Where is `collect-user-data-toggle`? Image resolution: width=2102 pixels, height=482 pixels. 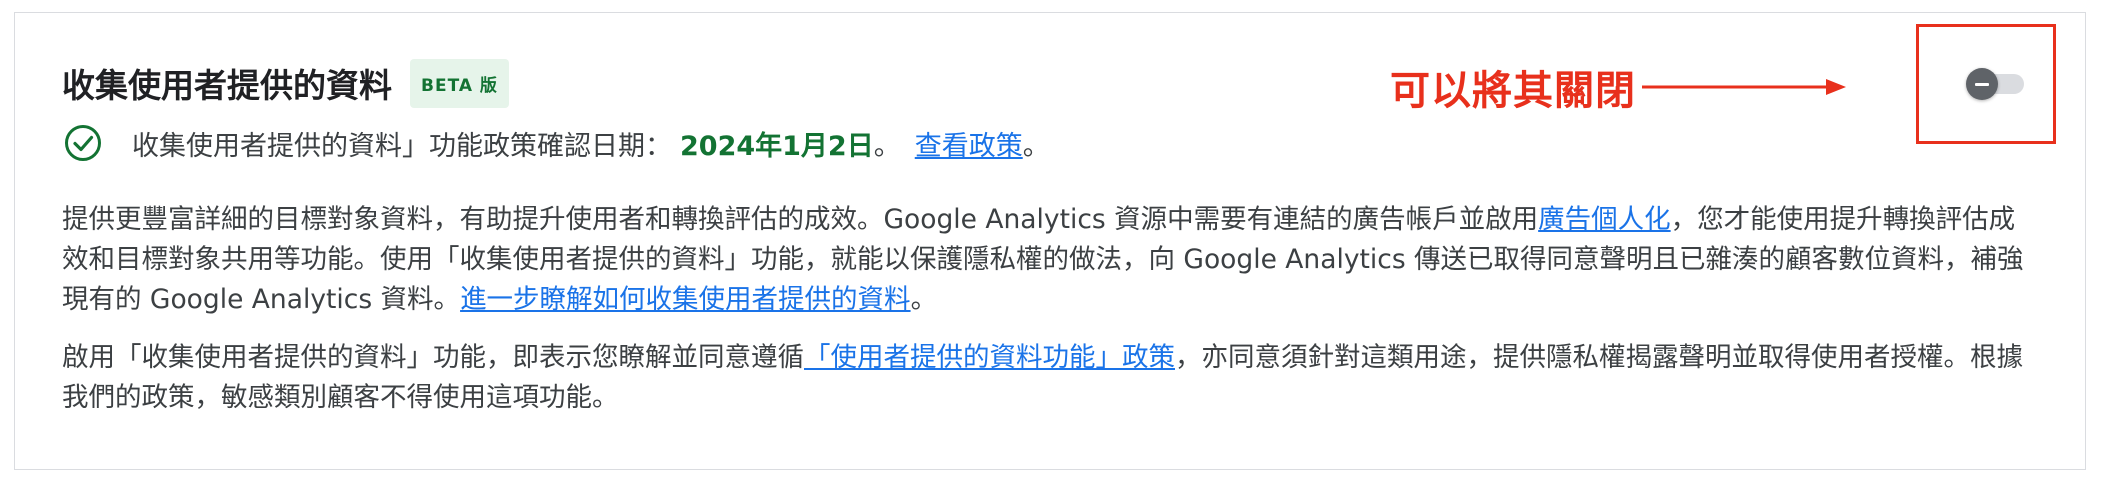 collect-user-data-toggle is located at coordinates (1996, 84).